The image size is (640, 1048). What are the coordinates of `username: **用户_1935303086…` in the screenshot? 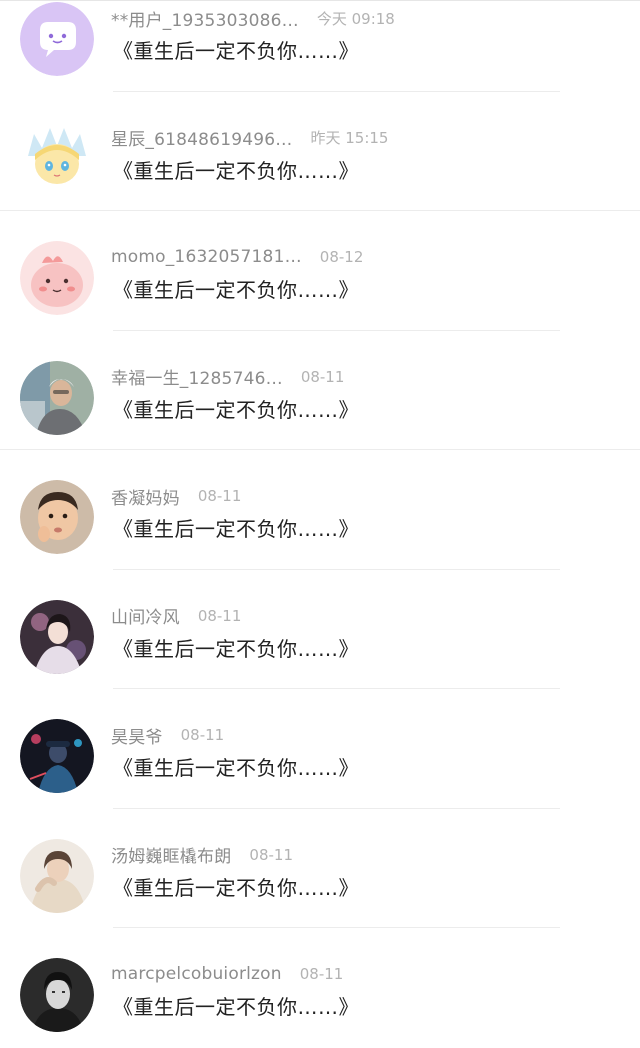 It's located at (205, 18).